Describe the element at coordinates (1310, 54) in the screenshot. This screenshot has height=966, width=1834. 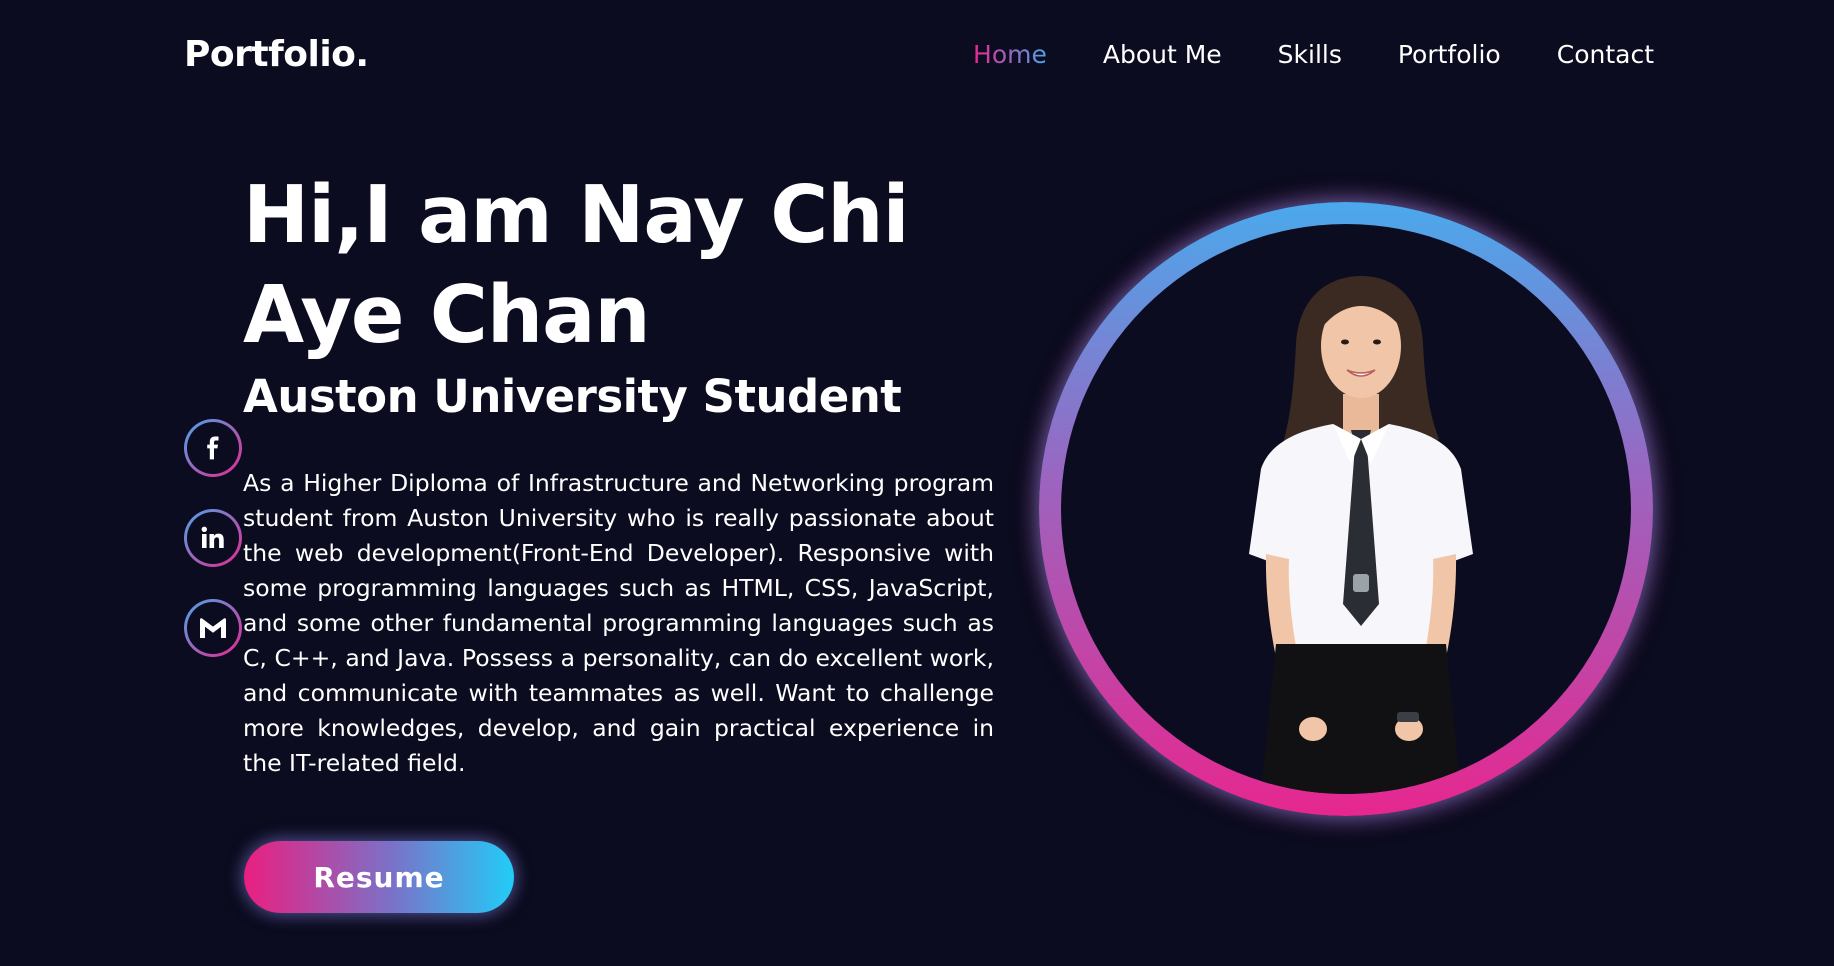
I see `nav-skills: Skills` at that location.